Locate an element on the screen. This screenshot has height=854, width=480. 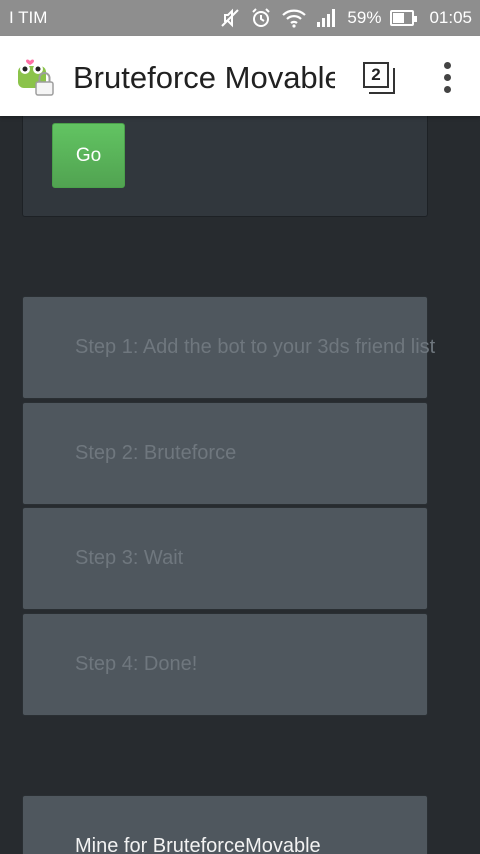
step-label: Step 3: Wait is located at coordinates (129, 558).